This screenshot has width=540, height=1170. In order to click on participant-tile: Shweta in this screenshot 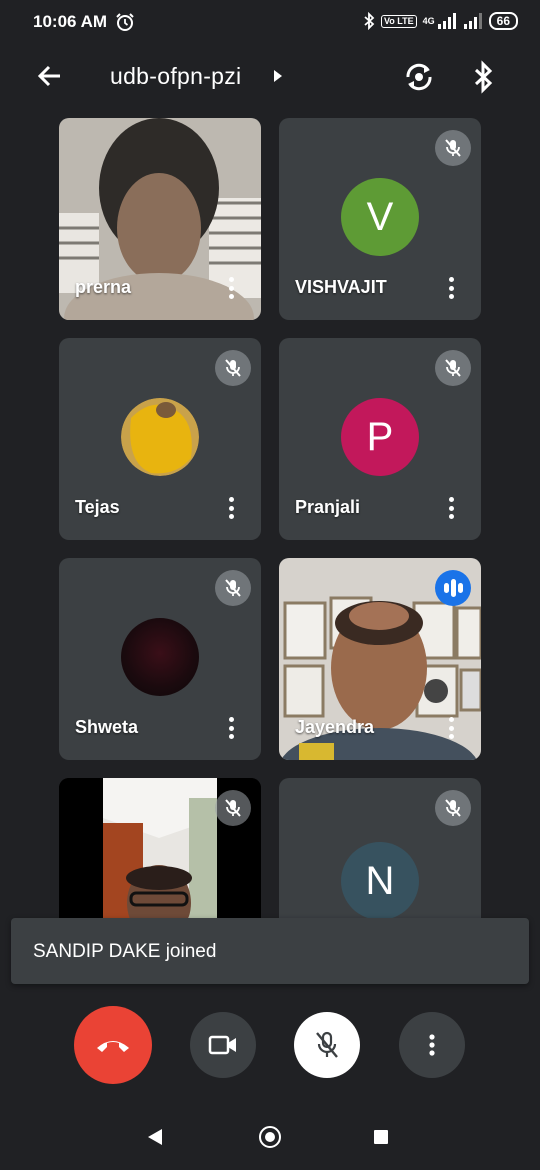, I will do `click(160, 659)`.